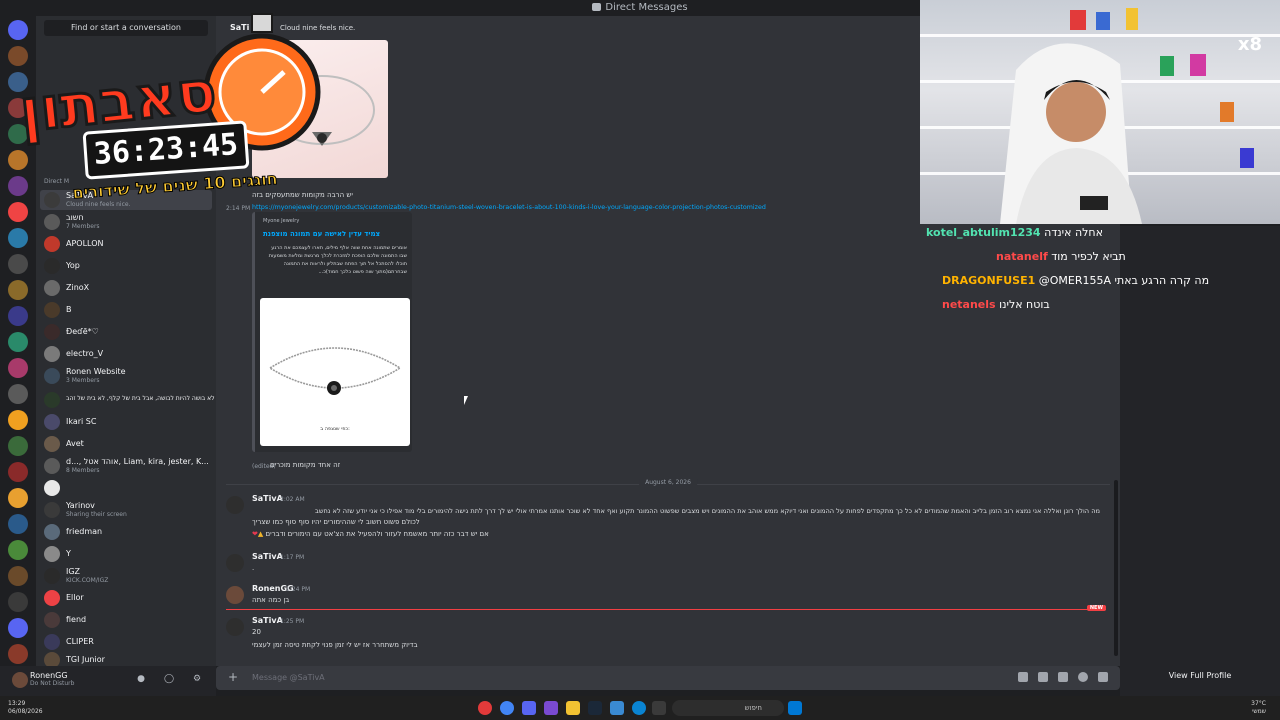 The image size is (1280, 720). I want to click on dm-item: Ɖeɗē*♡, so click(126, 332).